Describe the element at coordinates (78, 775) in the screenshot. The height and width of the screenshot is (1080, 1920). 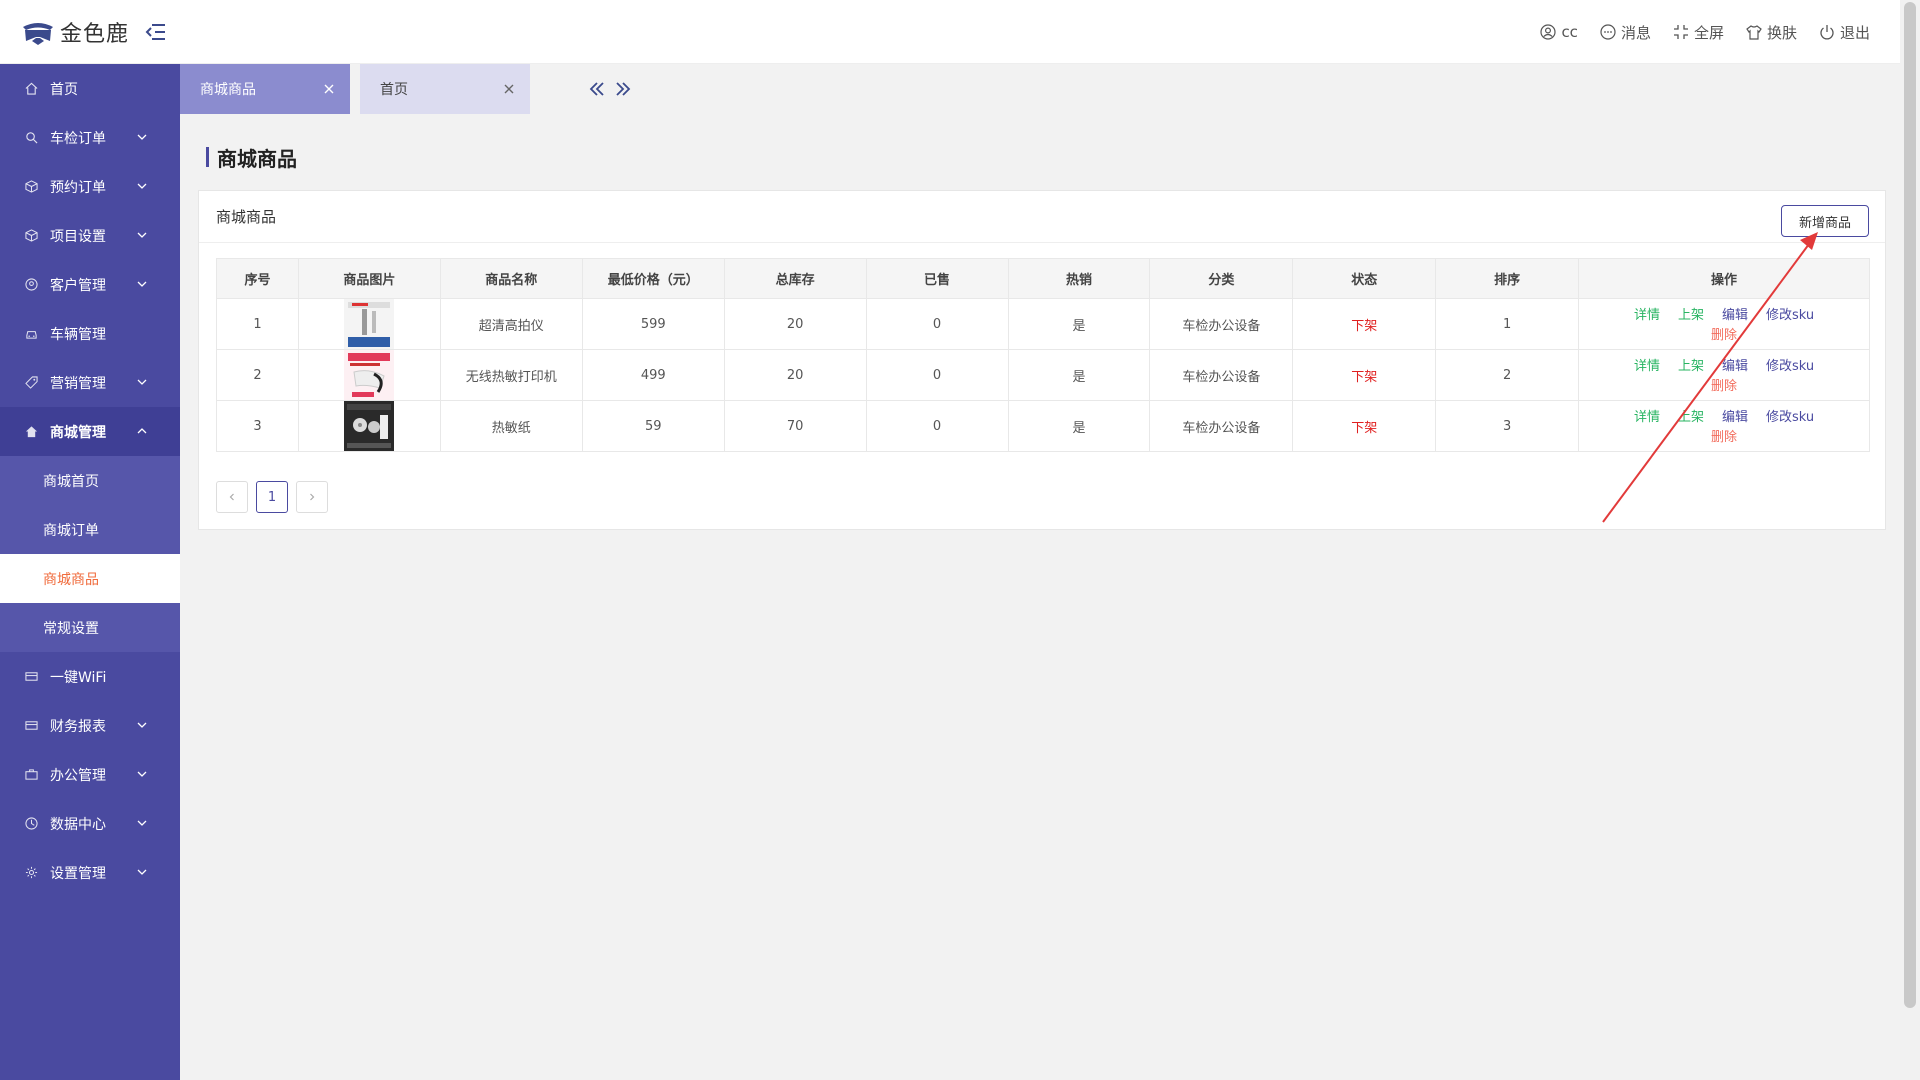
I see `sidebar-item-label: 办公管理` at that location.